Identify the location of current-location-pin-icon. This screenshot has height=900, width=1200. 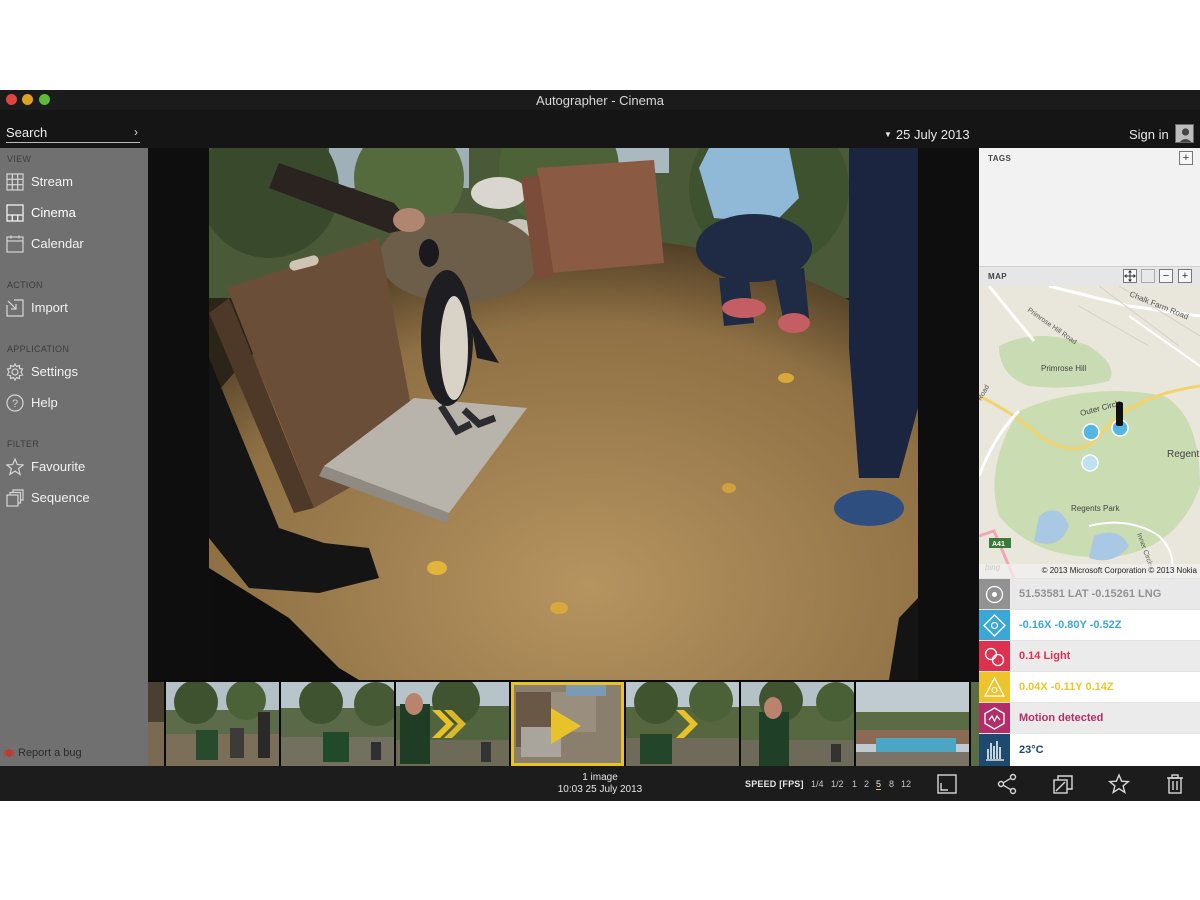
(1119, 414).